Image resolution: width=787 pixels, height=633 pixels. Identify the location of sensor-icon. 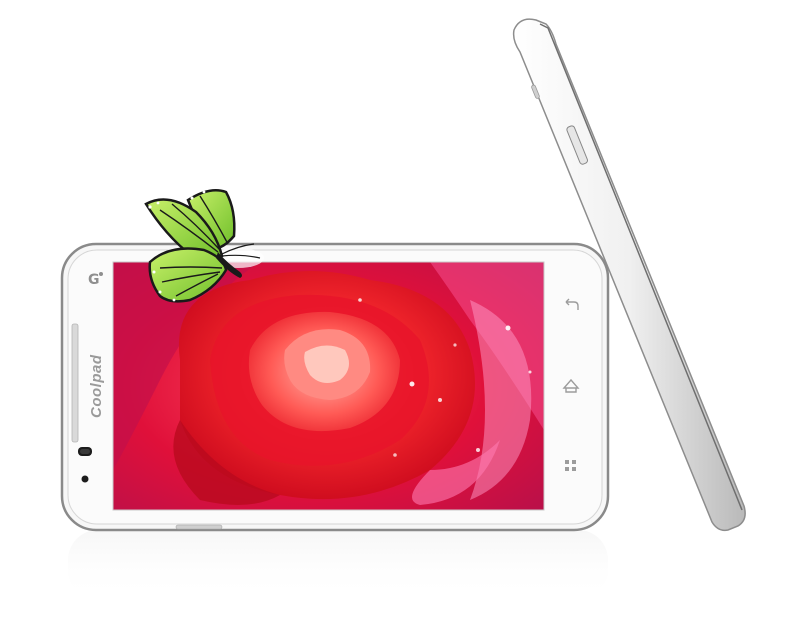
(85, 479).